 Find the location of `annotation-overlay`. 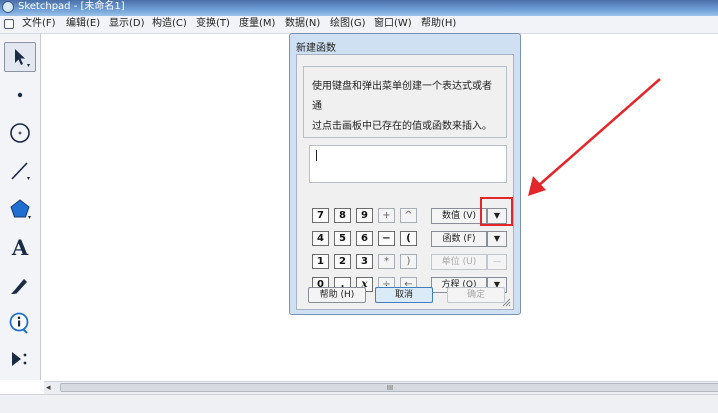

annotation-overlay is located at coordinates (594, 137).